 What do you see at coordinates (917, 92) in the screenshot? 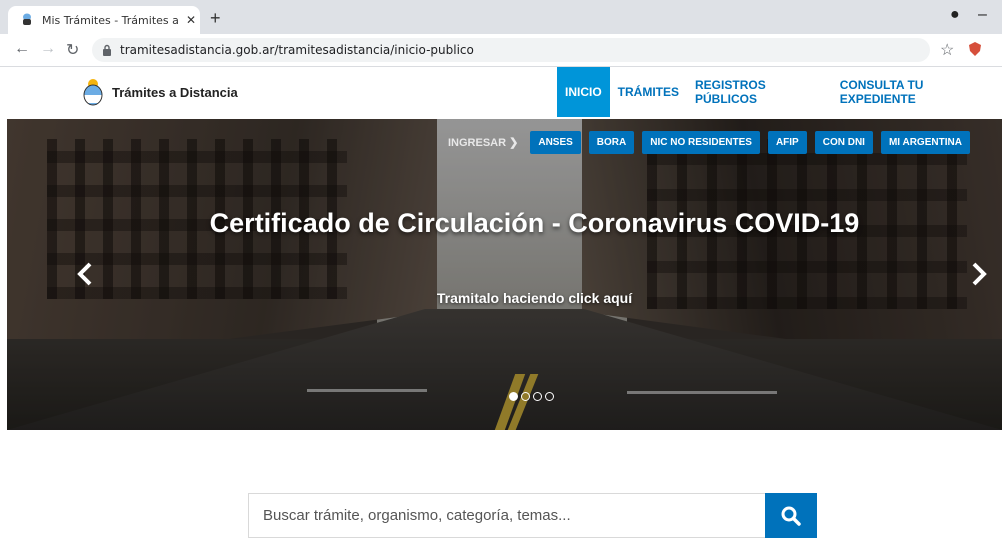
I see `nav-consulta-expediente: CONSULTA TU EXPEDIENTE` at bounding box center [917, 92].